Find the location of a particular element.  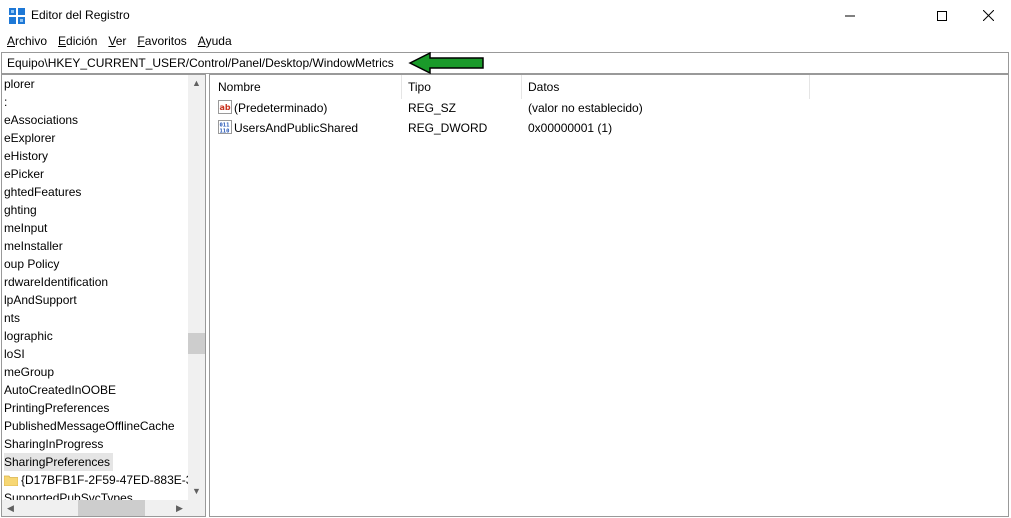

minimize-icon is located at coordinates (850, 15).